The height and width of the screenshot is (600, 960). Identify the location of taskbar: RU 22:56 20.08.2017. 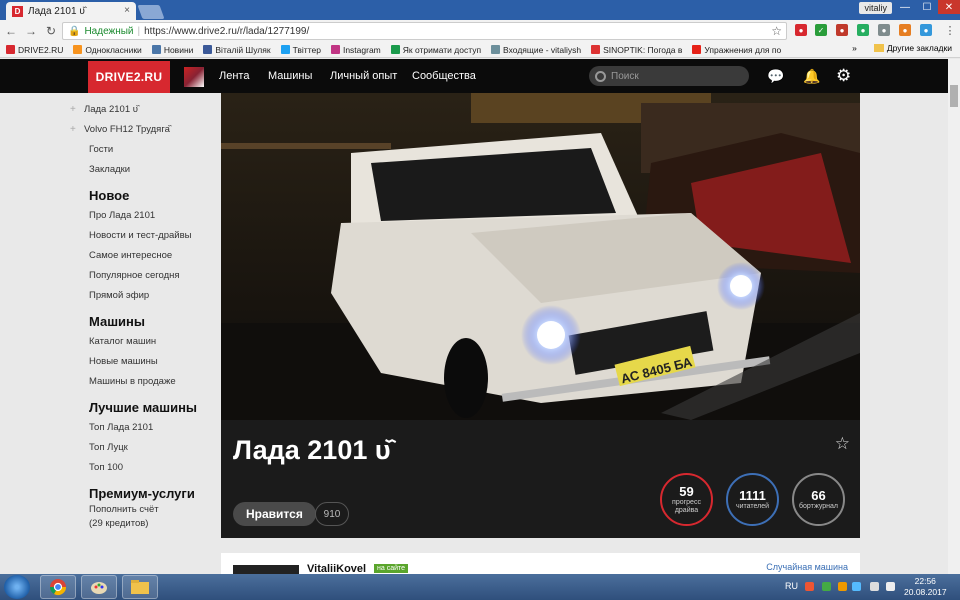
(480, 587).